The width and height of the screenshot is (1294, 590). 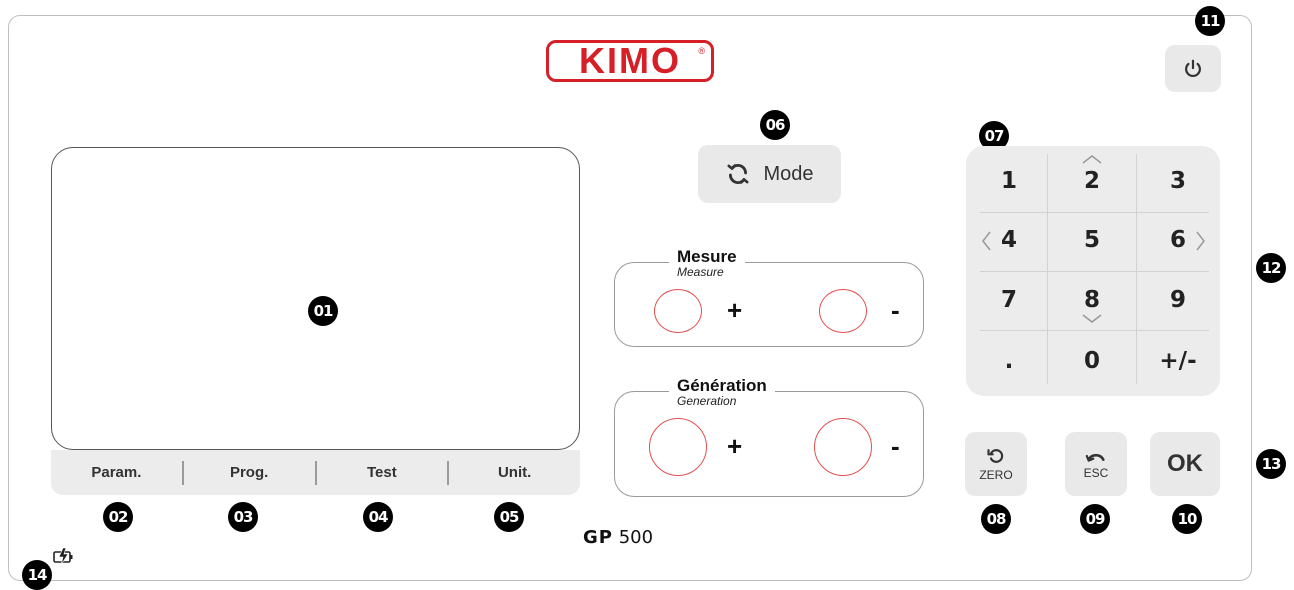 What do you see at coordinates (843, 447) in the screenshot?
I see `generation-minus-button` at bounding box center [843, 447].